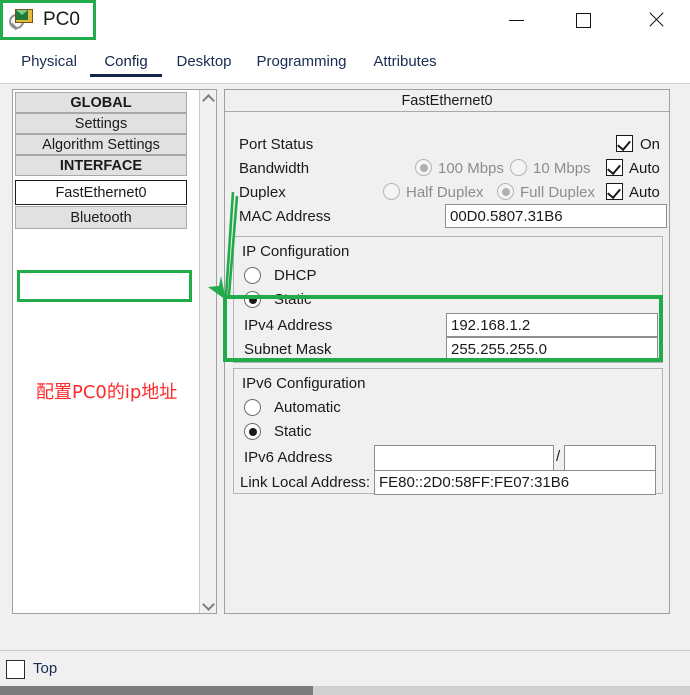 The image size is (690, 695). I want to click on ipv6-automatic-label: Automatic, so click(307, 407).